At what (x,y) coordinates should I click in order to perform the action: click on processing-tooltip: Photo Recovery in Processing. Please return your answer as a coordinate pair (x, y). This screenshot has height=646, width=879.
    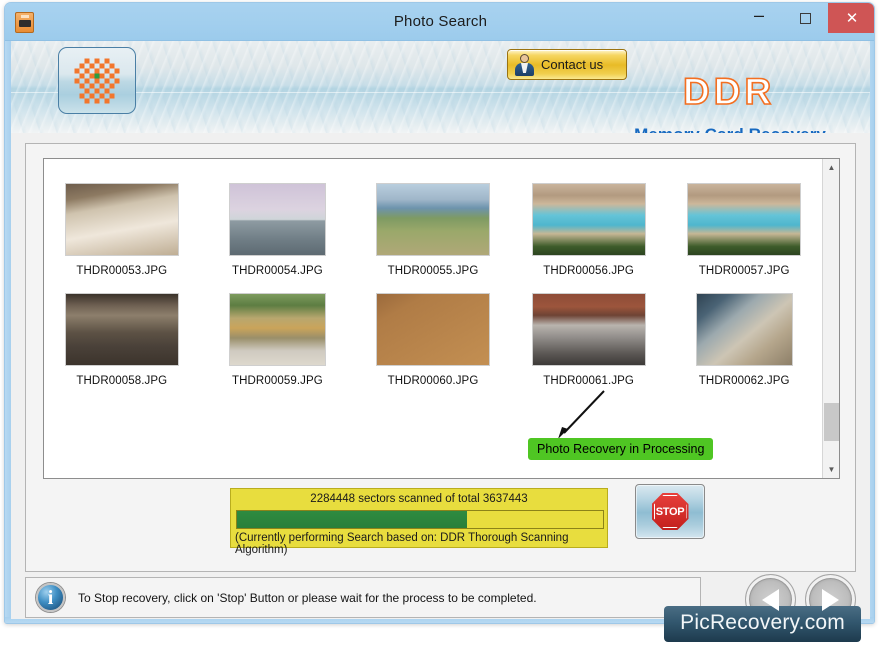
    Looking at the image, I should click on (621, 449).